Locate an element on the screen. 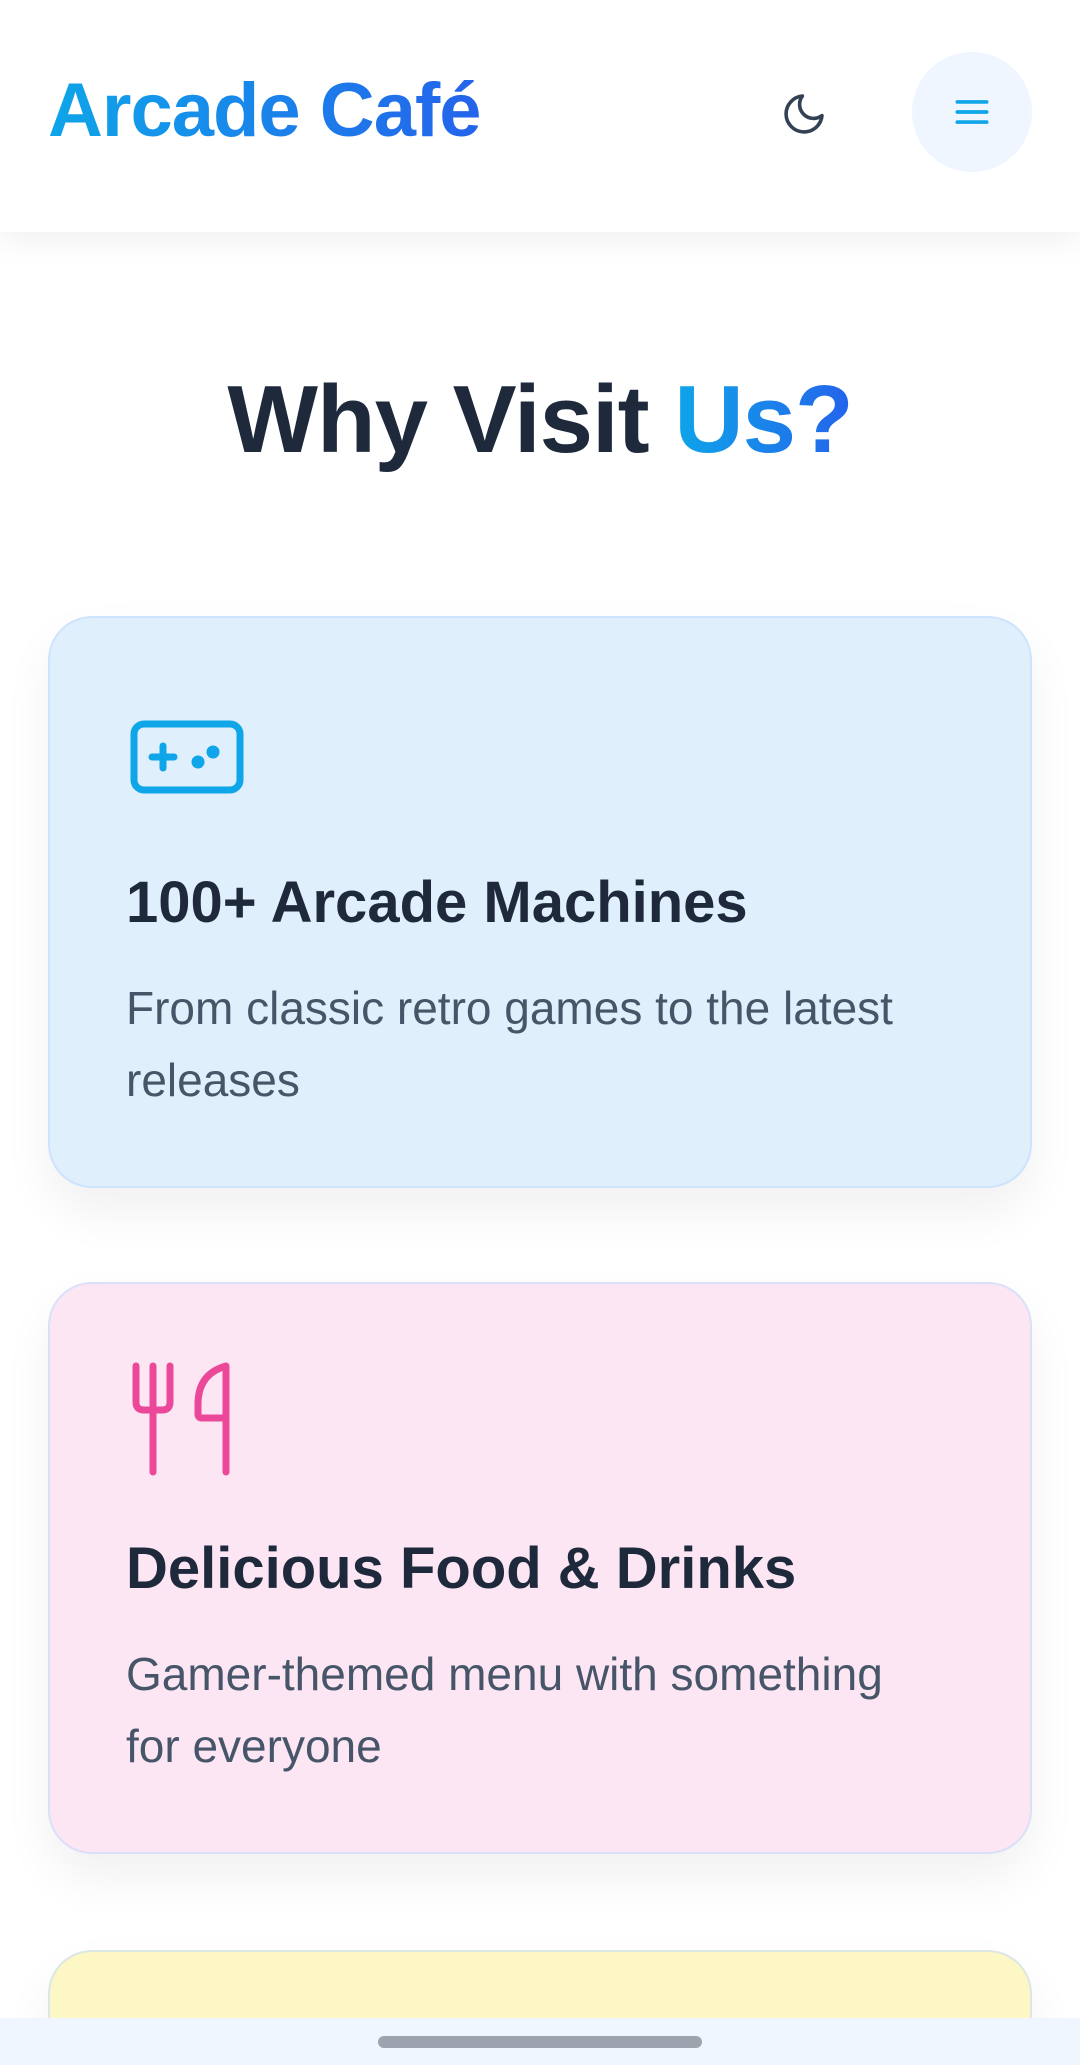  brand-logo-text: Arcade Café is located at coordinates (265, 111).